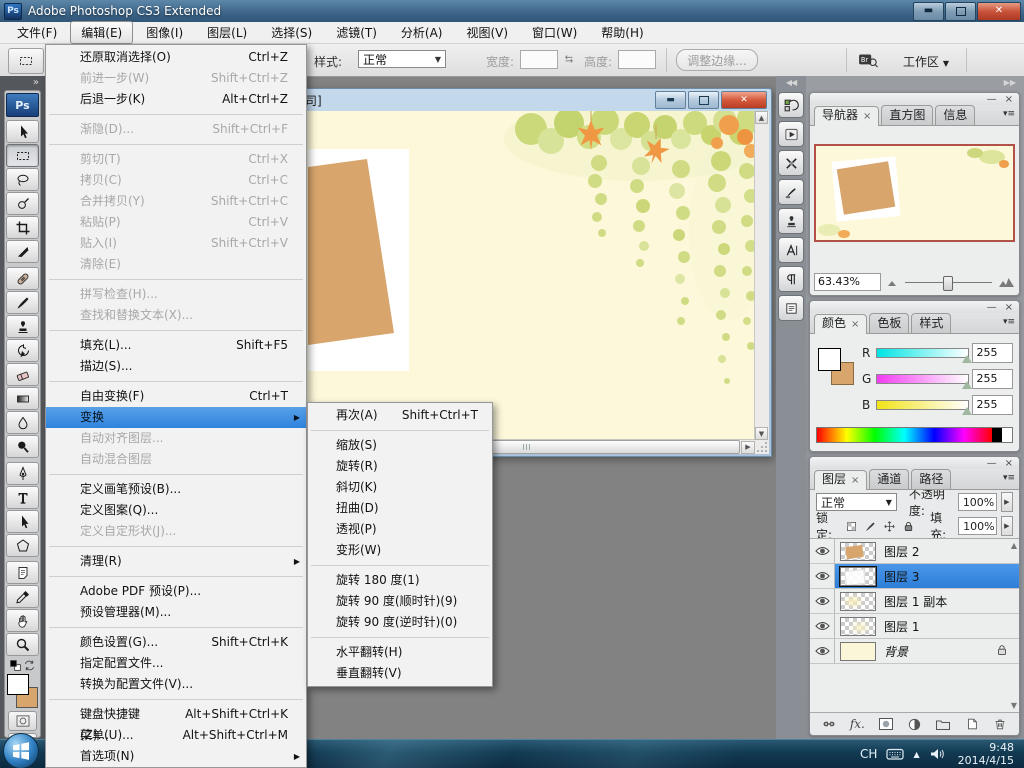 This screenshot has height=768, width=1024. I want to click on brush-tool, so click(22, 302).